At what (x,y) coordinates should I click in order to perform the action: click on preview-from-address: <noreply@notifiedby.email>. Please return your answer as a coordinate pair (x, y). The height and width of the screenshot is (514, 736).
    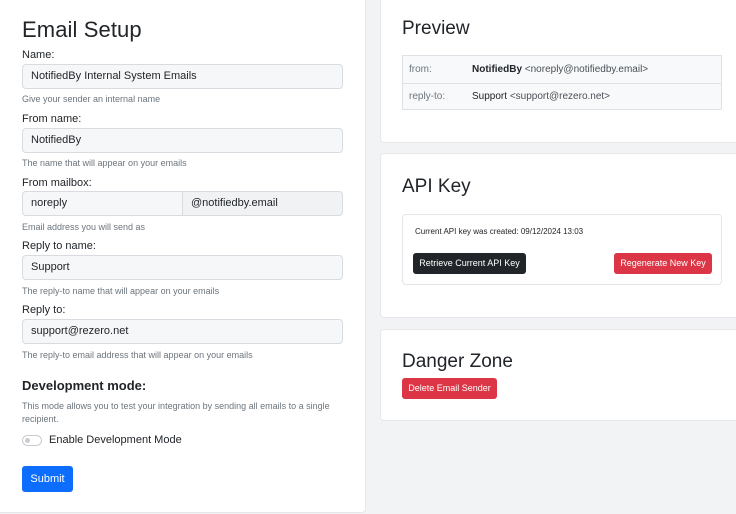
    Looking at the image, I should click on (586, 69).